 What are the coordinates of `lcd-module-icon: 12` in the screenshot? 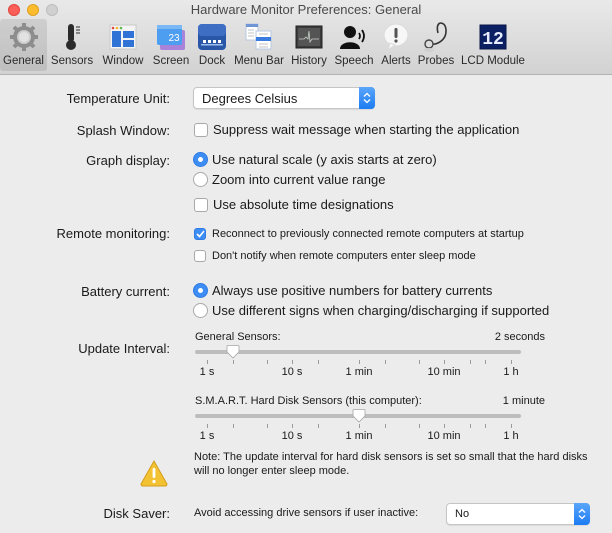 It's located at (493, 37).